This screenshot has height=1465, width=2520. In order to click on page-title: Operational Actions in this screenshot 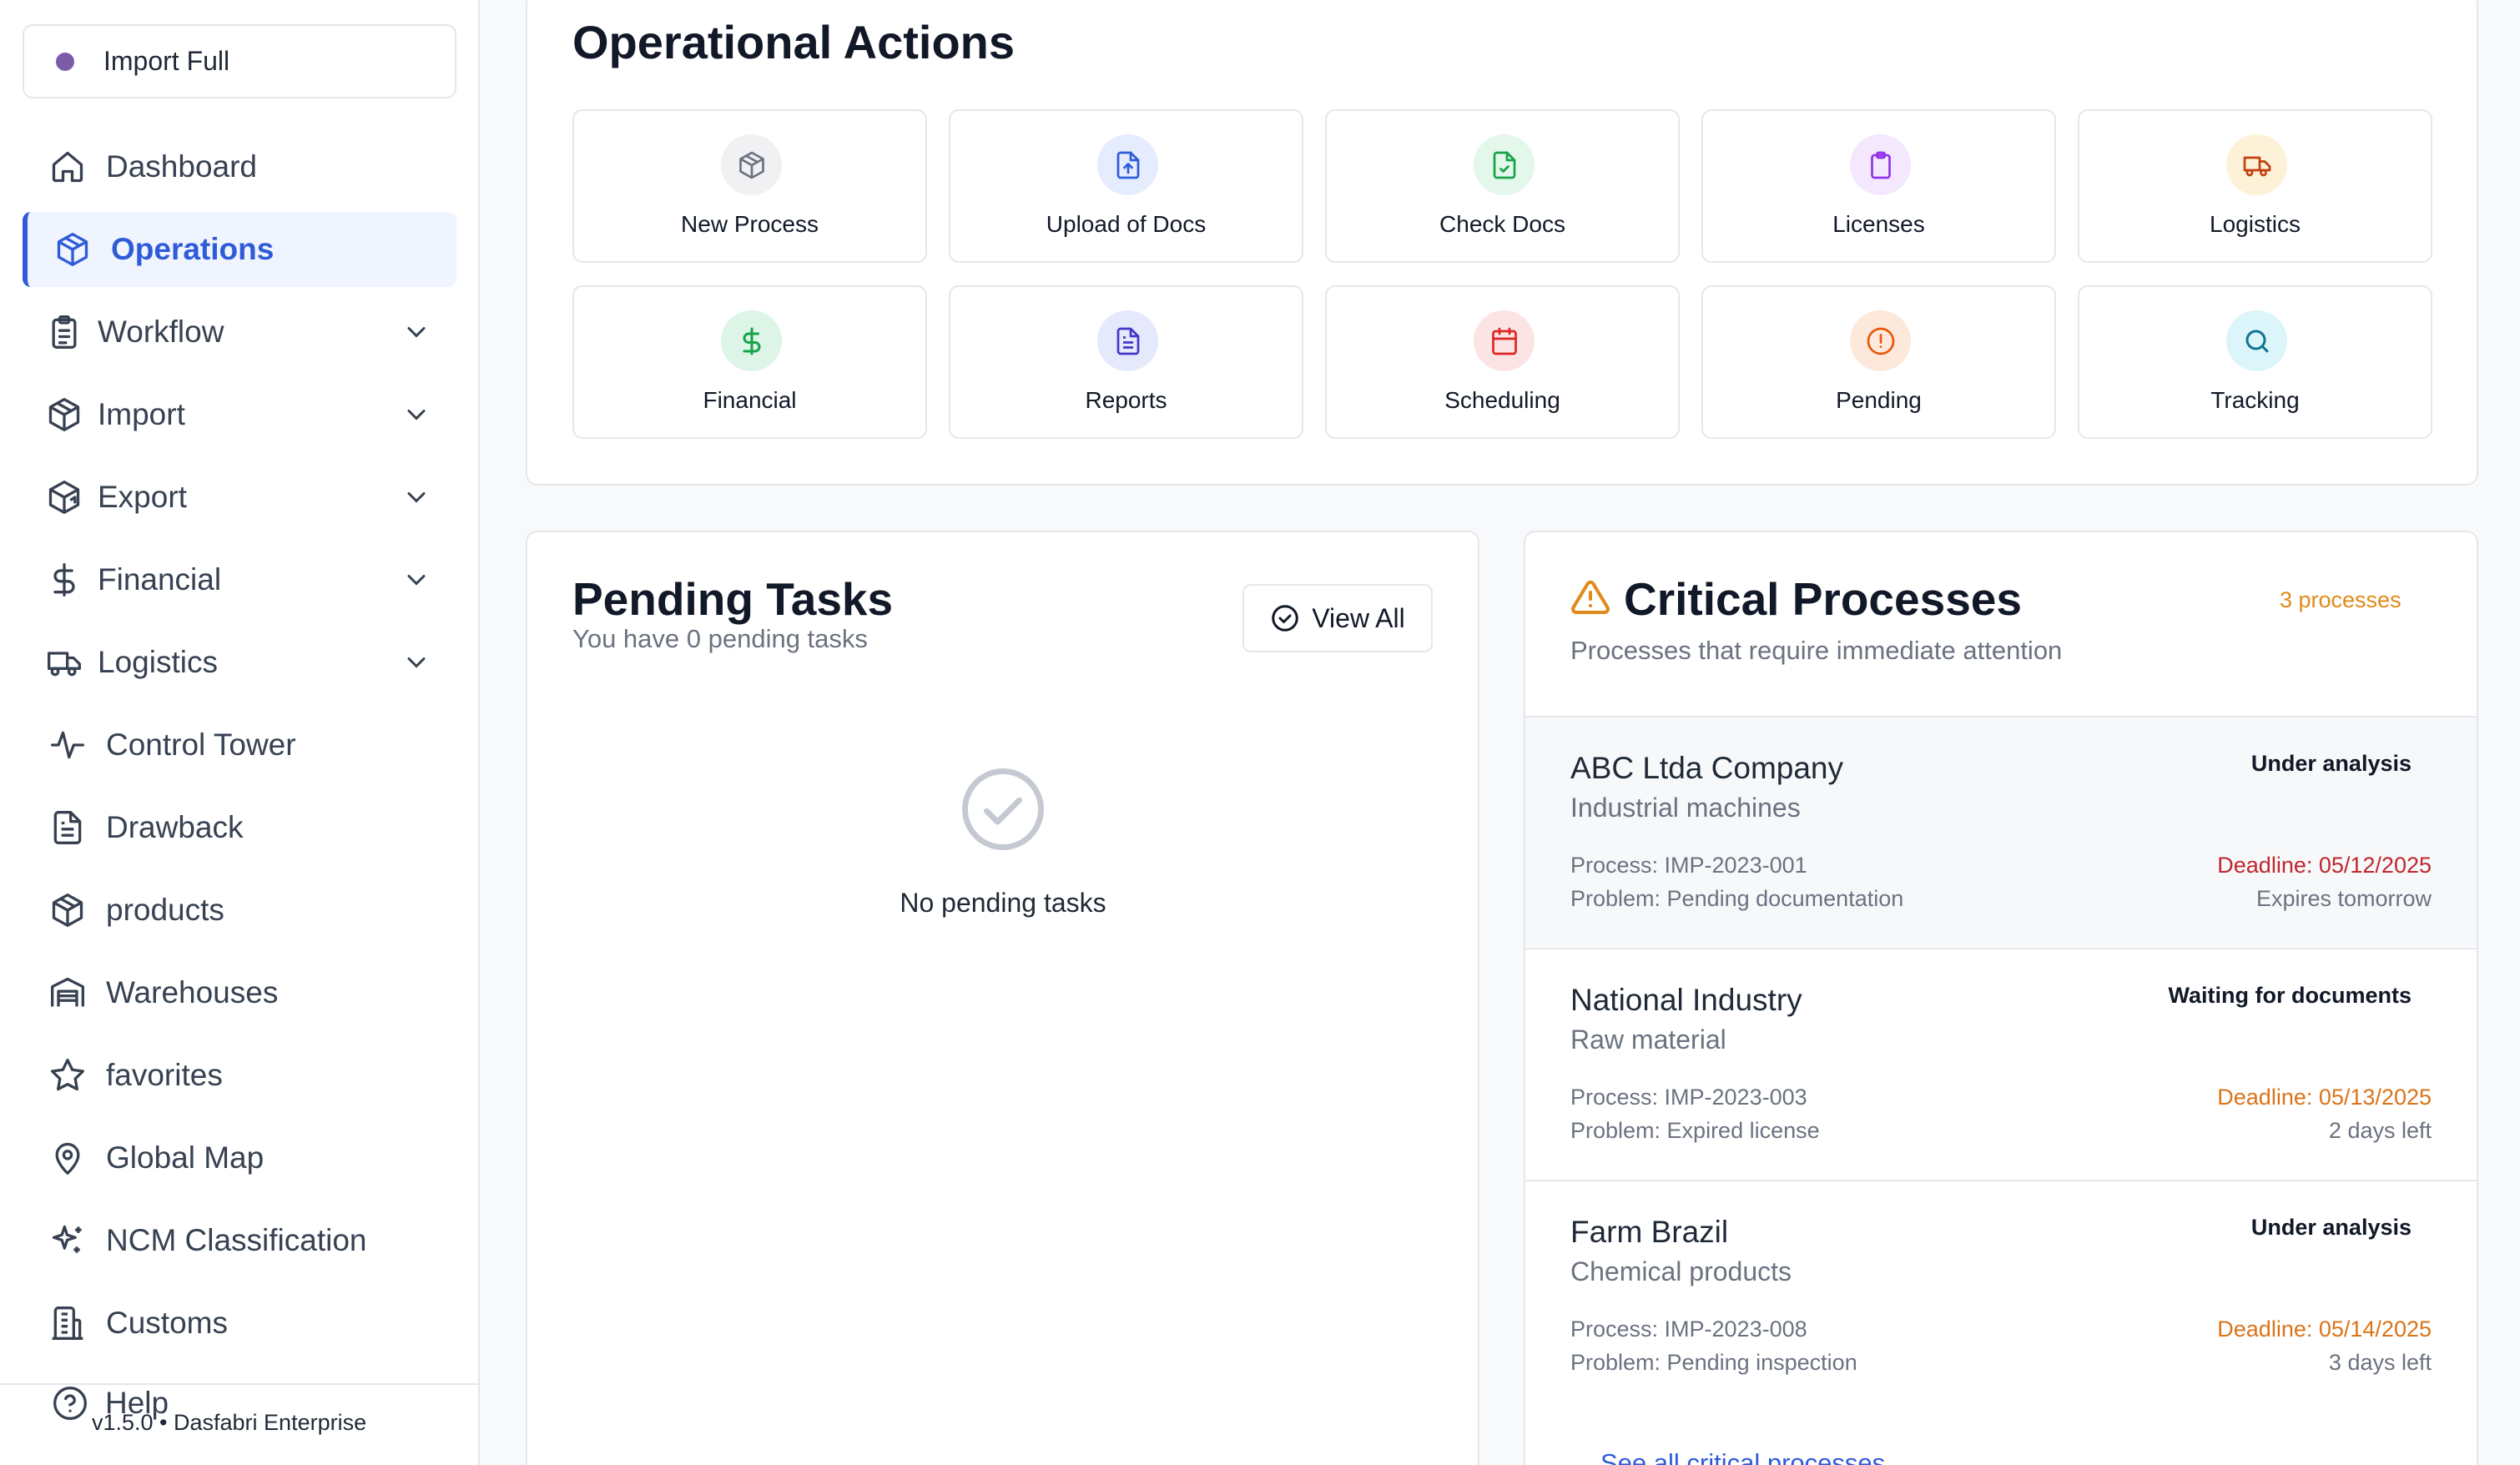, I will do `click(794, 42)`.